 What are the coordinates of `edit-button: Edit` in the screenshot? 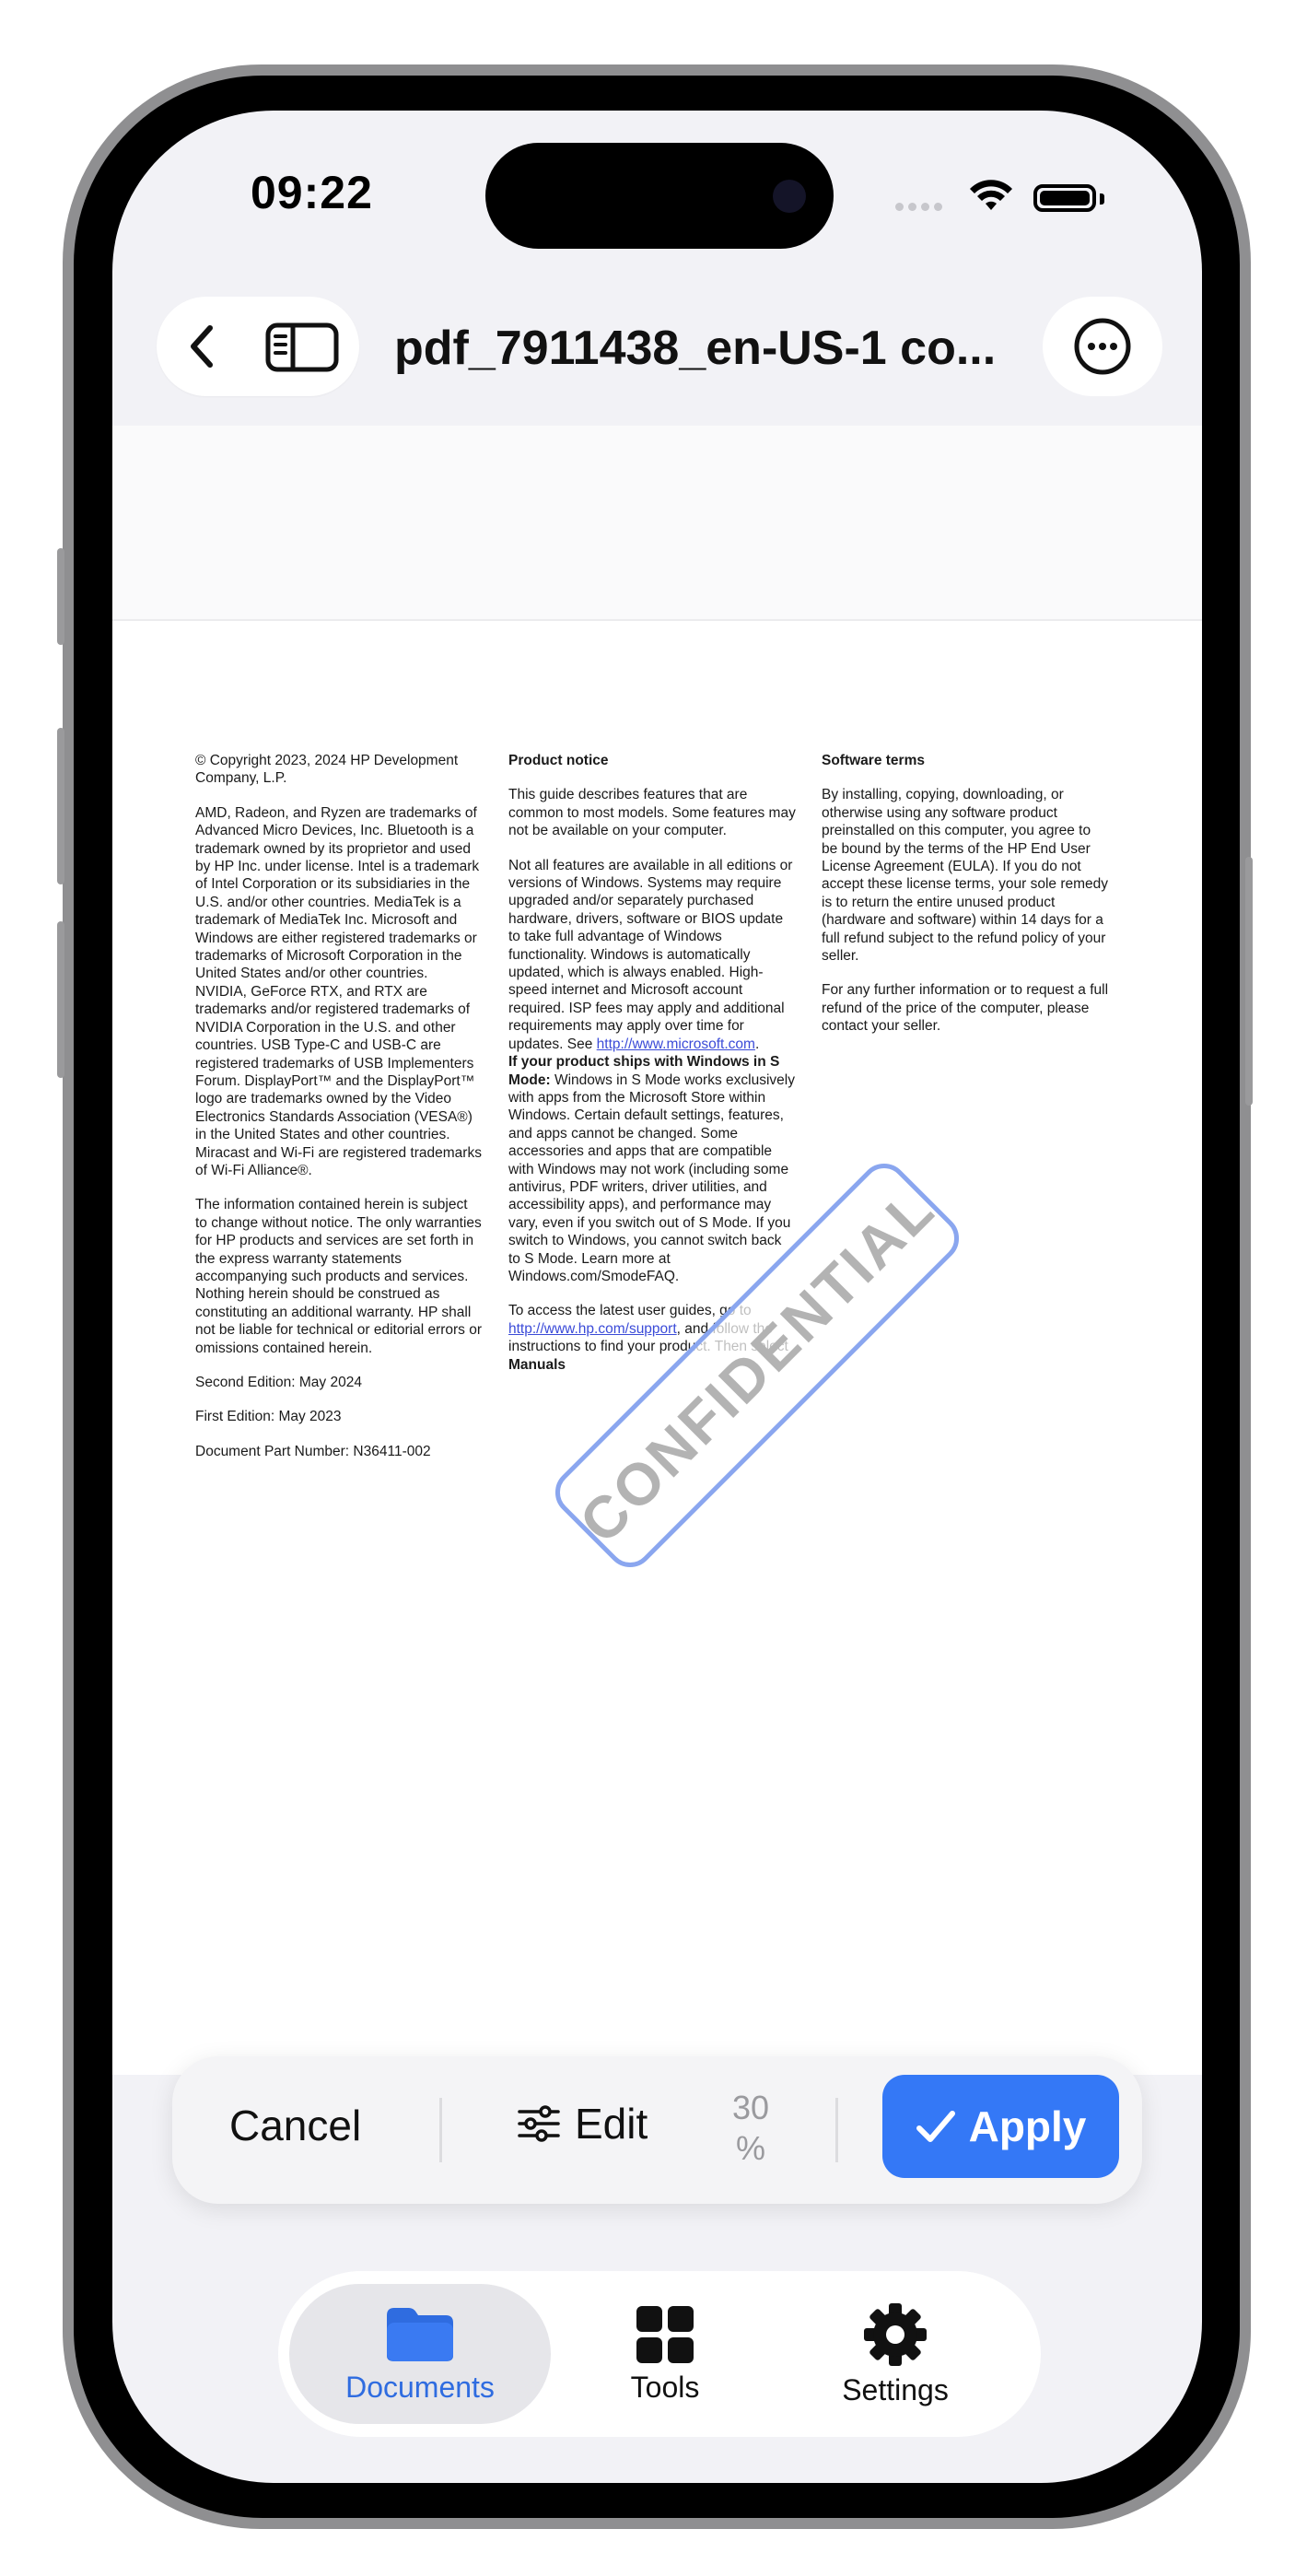 It's located at (583, 2124).